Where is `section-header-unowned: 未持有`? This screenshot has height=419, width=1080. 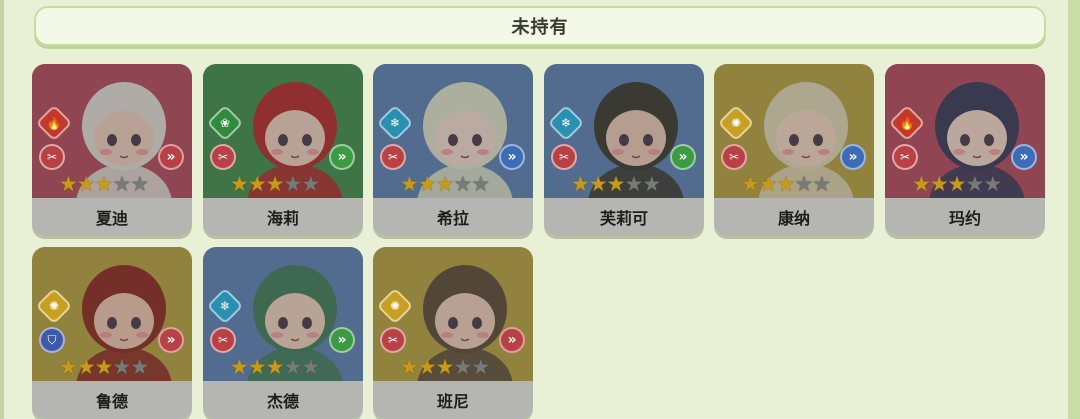
section-header-unowned: 未持有 is located at coordinates (540, 26).